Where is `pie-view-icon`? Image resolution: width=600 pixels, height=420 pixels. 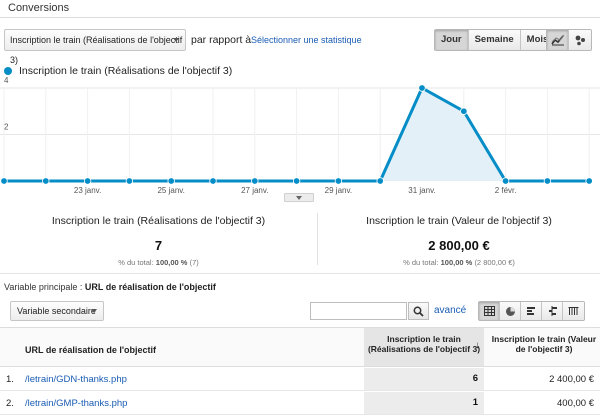 pie-view-icon is located at coordinates (510, 311).